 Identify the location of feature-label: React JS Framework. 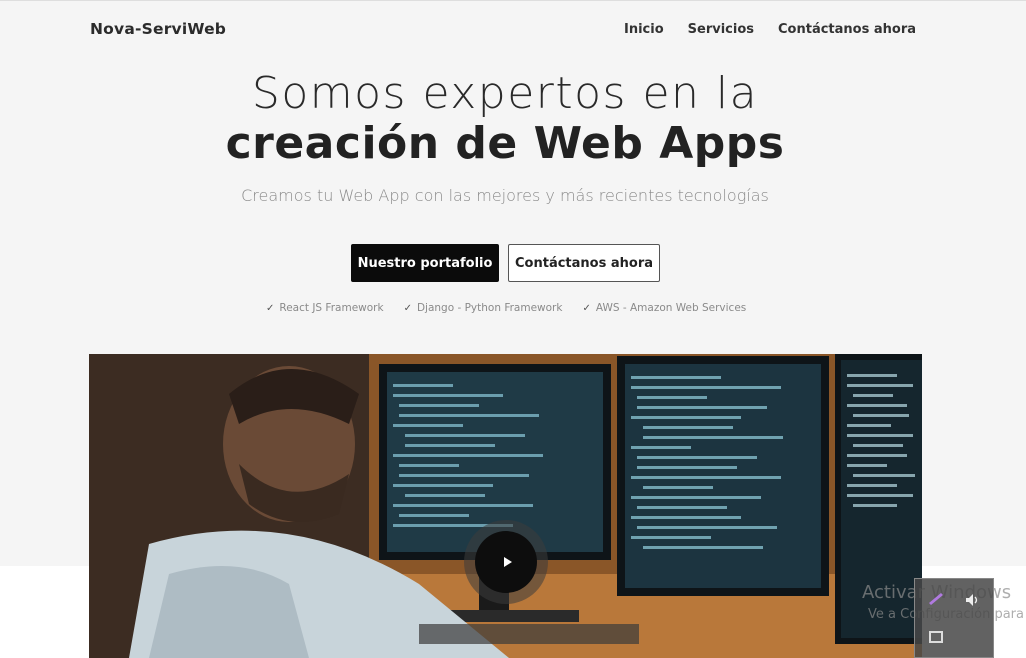
(331, 308).